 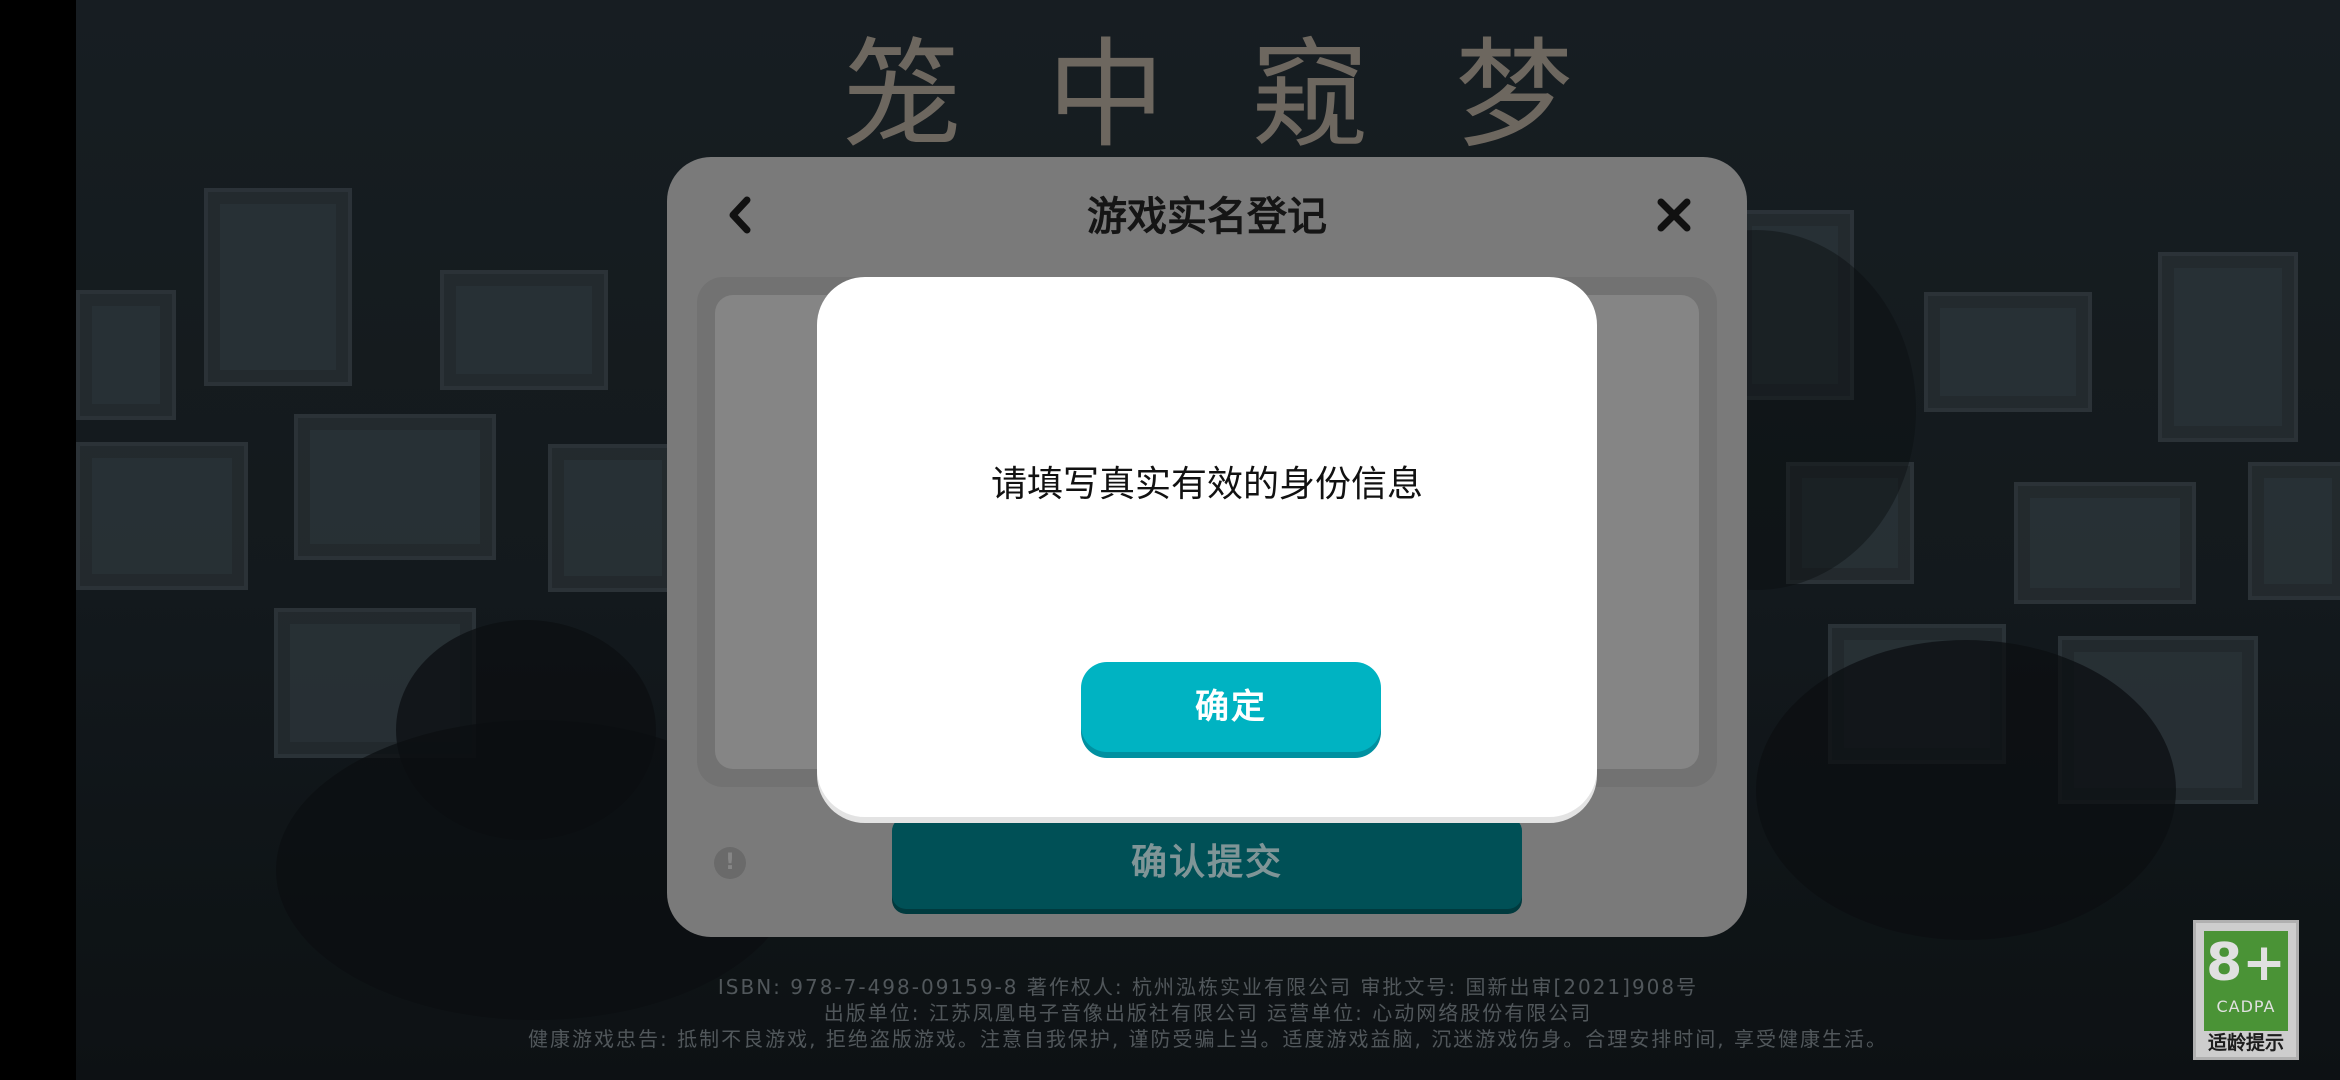 What do you see at coordinates (1207, 863) in the screenshot?
I see `confirm-submit-button: 确认提交` at bounding box center [1207, 863].